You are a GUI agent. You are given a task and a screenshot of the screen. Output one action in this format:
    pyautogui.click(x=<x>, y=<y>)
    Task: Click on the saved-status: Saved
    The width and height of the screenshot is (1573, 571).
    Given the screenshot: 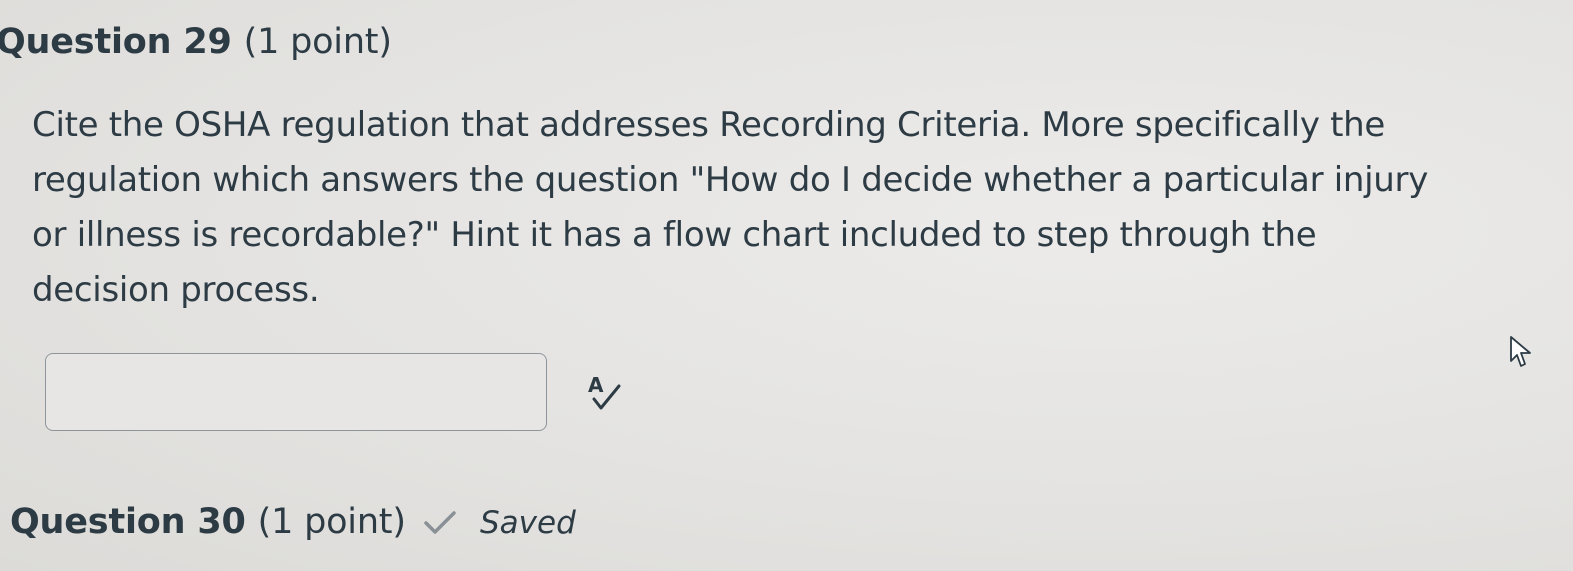 What is the action you would take?
    pyautogui.click(x=499, y=523)
    